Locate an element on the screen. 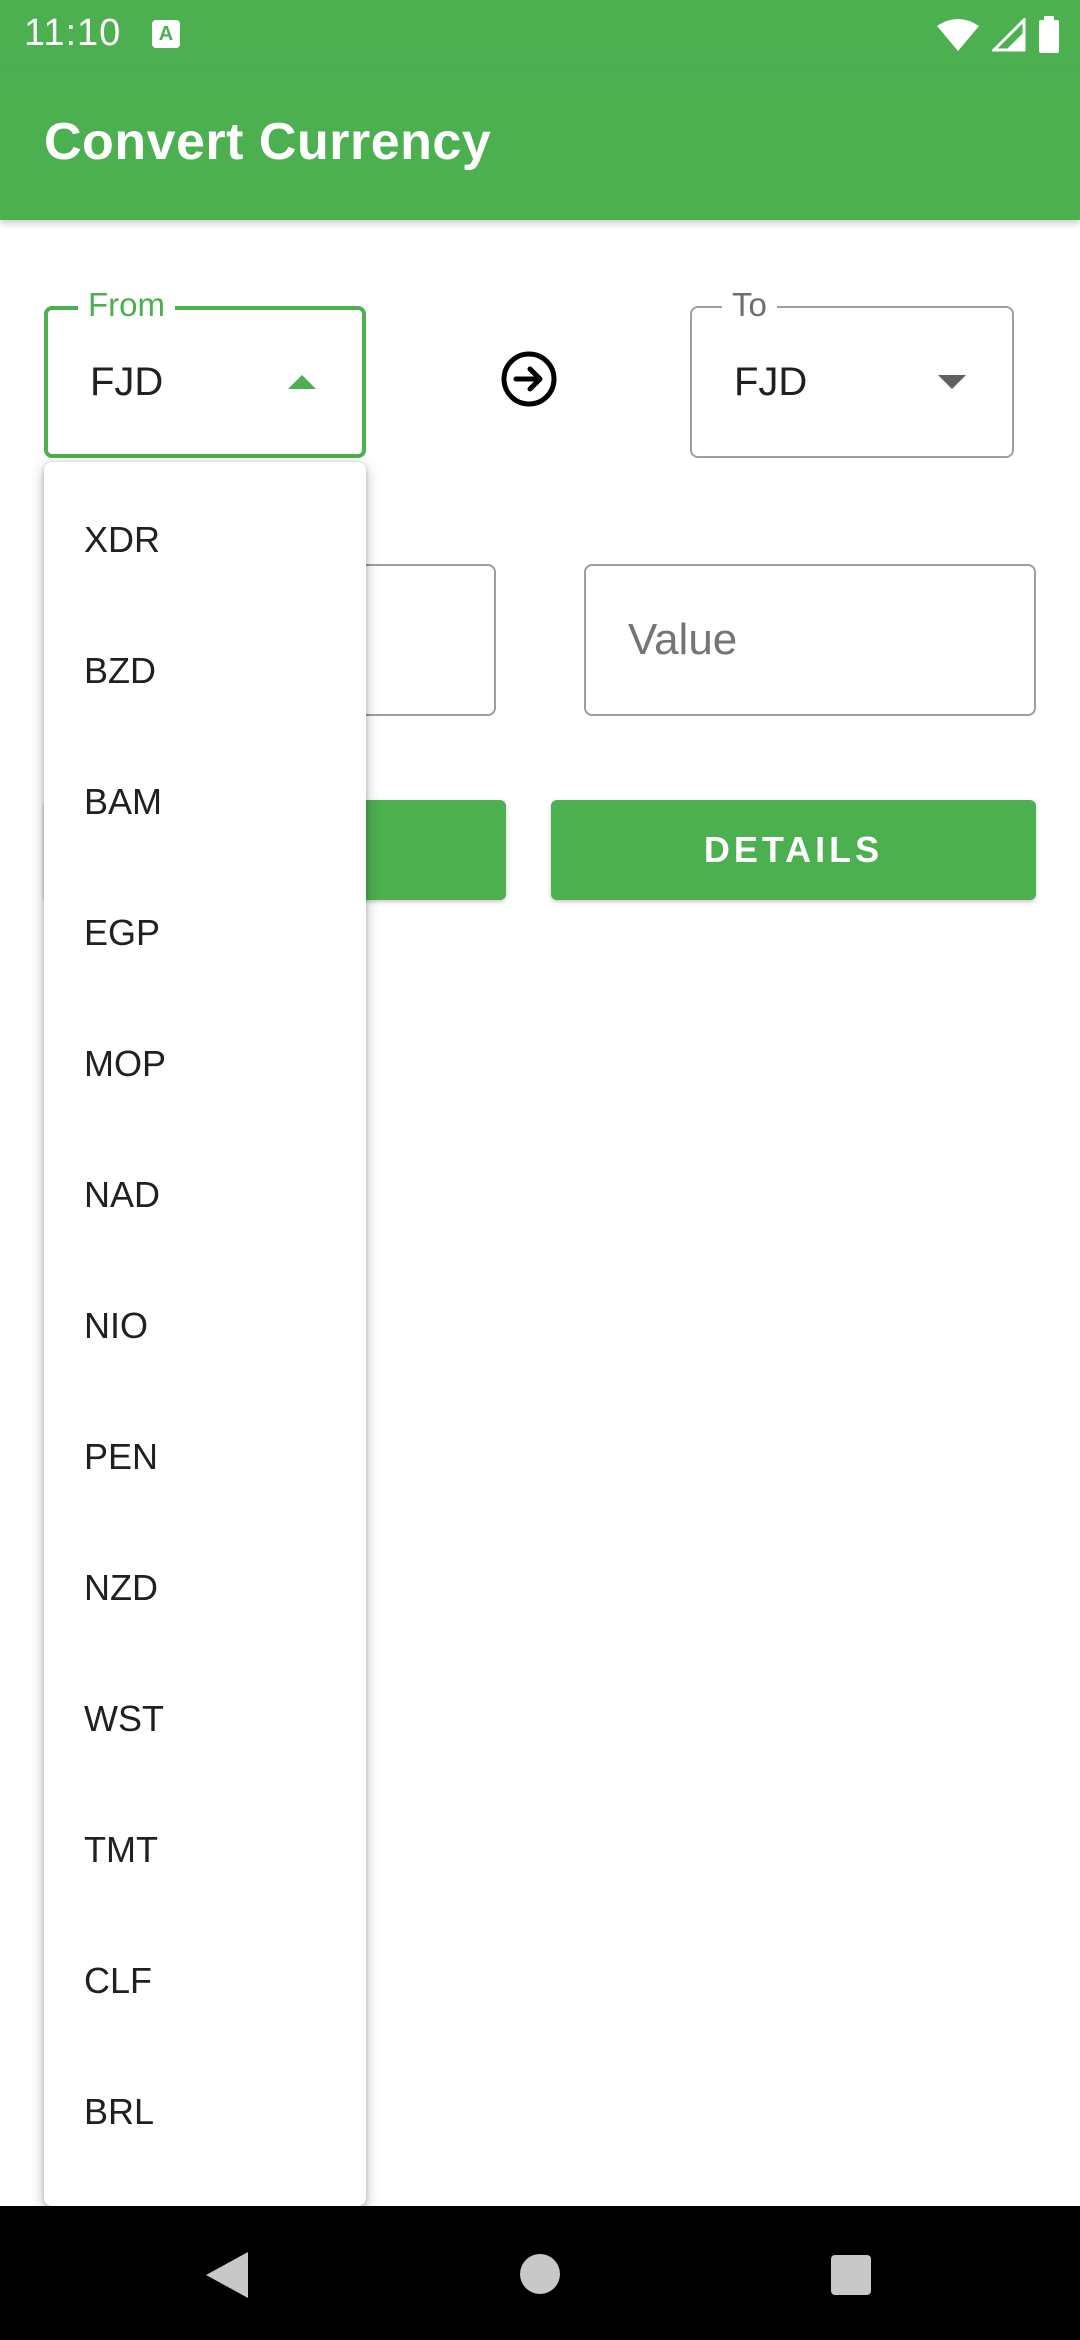 The image size is (1080, 2340). status-icons is located at coordinates (998, 35).